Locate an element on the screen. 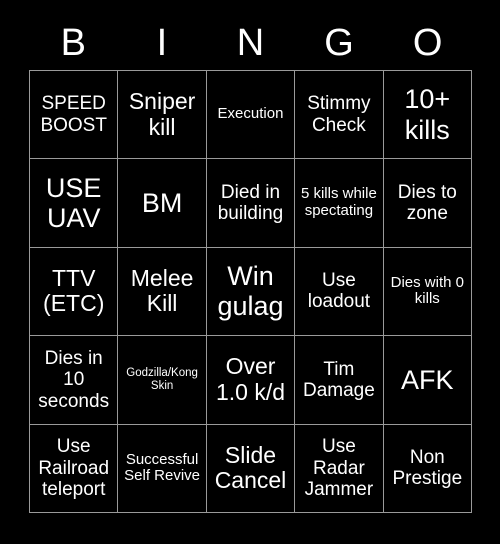 This screenshot has height=544, width=500. bingo-cell-label: Use Radar Jammer is located at coordinates (339, 468).